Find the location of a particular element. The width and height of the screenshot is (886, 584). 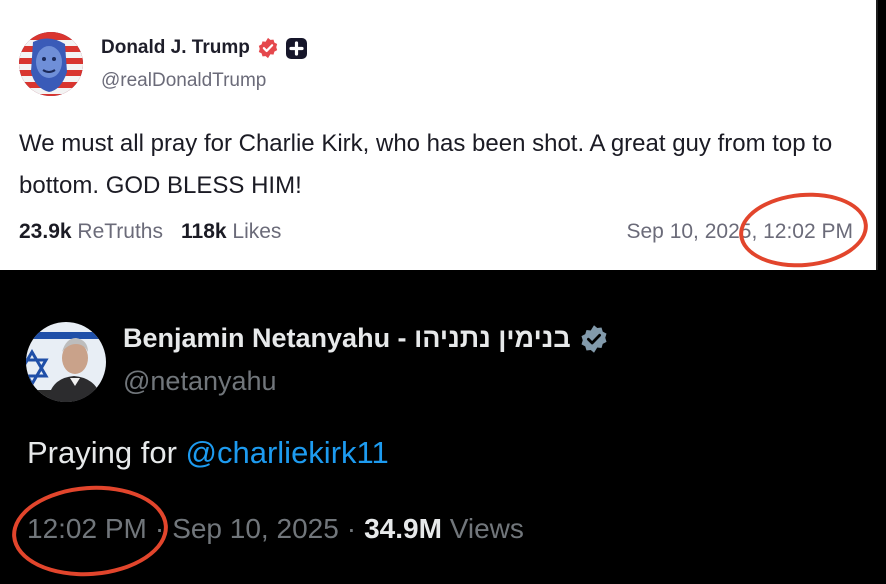

post-text: Praying for is located at coordinates (106, 452).